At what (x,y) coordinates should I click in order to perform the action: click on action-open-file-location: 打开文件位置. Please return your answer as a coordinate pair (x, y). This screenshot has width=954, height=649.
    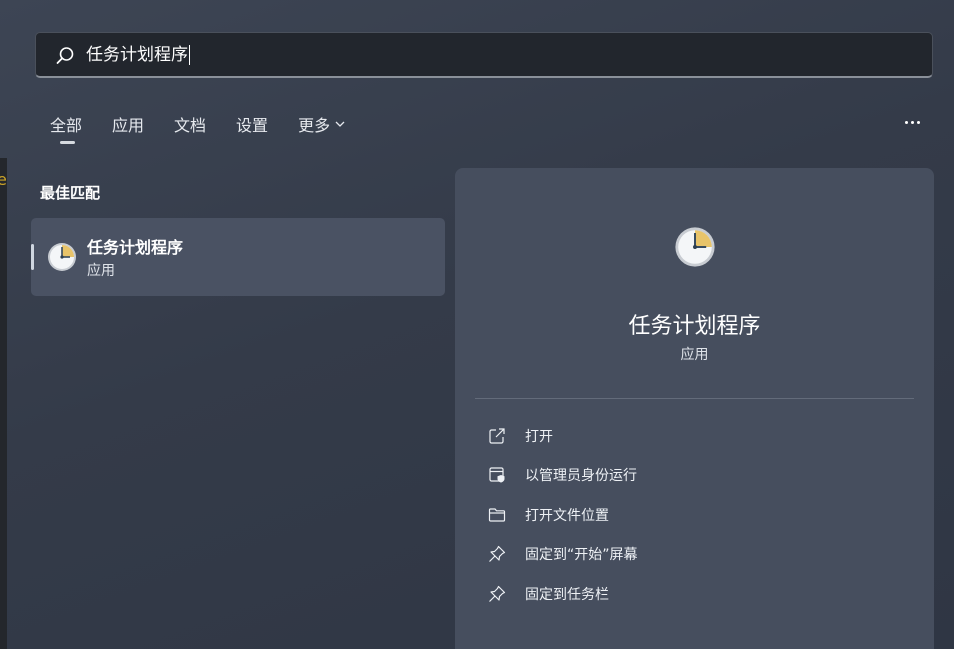
    Looking at the image, I should click on (548, 515).